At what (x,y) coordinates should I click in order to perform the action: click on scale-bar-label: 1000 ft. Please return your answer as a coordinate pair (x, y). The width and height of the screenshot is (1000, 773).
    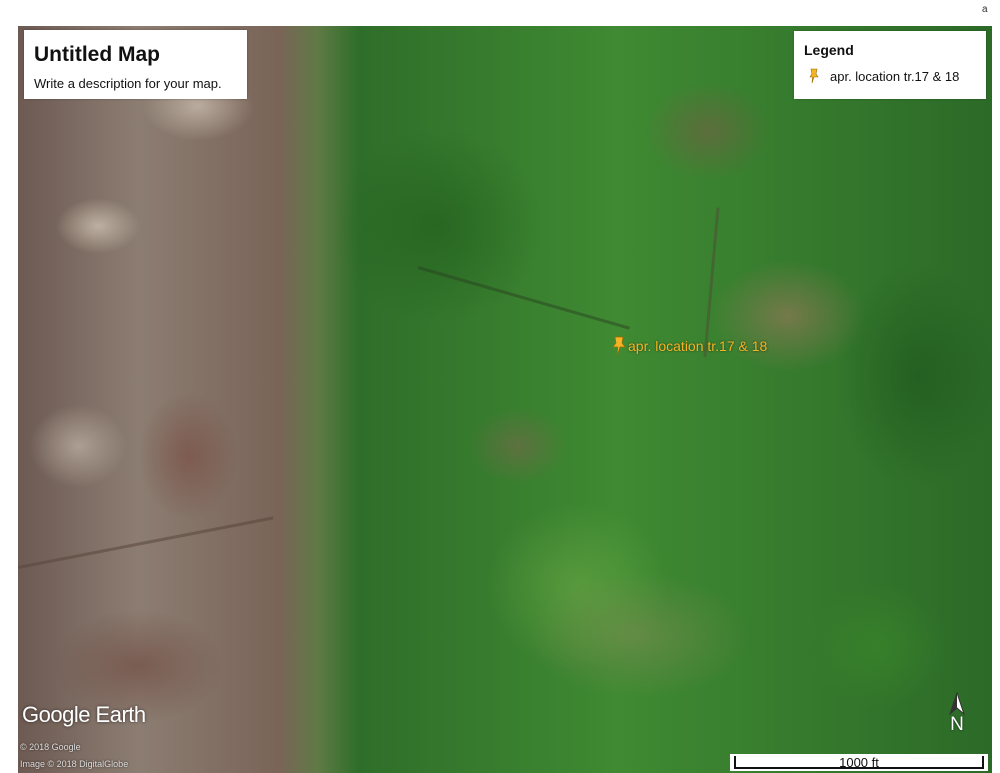
    Looking at the image, I should click on (859, 762).